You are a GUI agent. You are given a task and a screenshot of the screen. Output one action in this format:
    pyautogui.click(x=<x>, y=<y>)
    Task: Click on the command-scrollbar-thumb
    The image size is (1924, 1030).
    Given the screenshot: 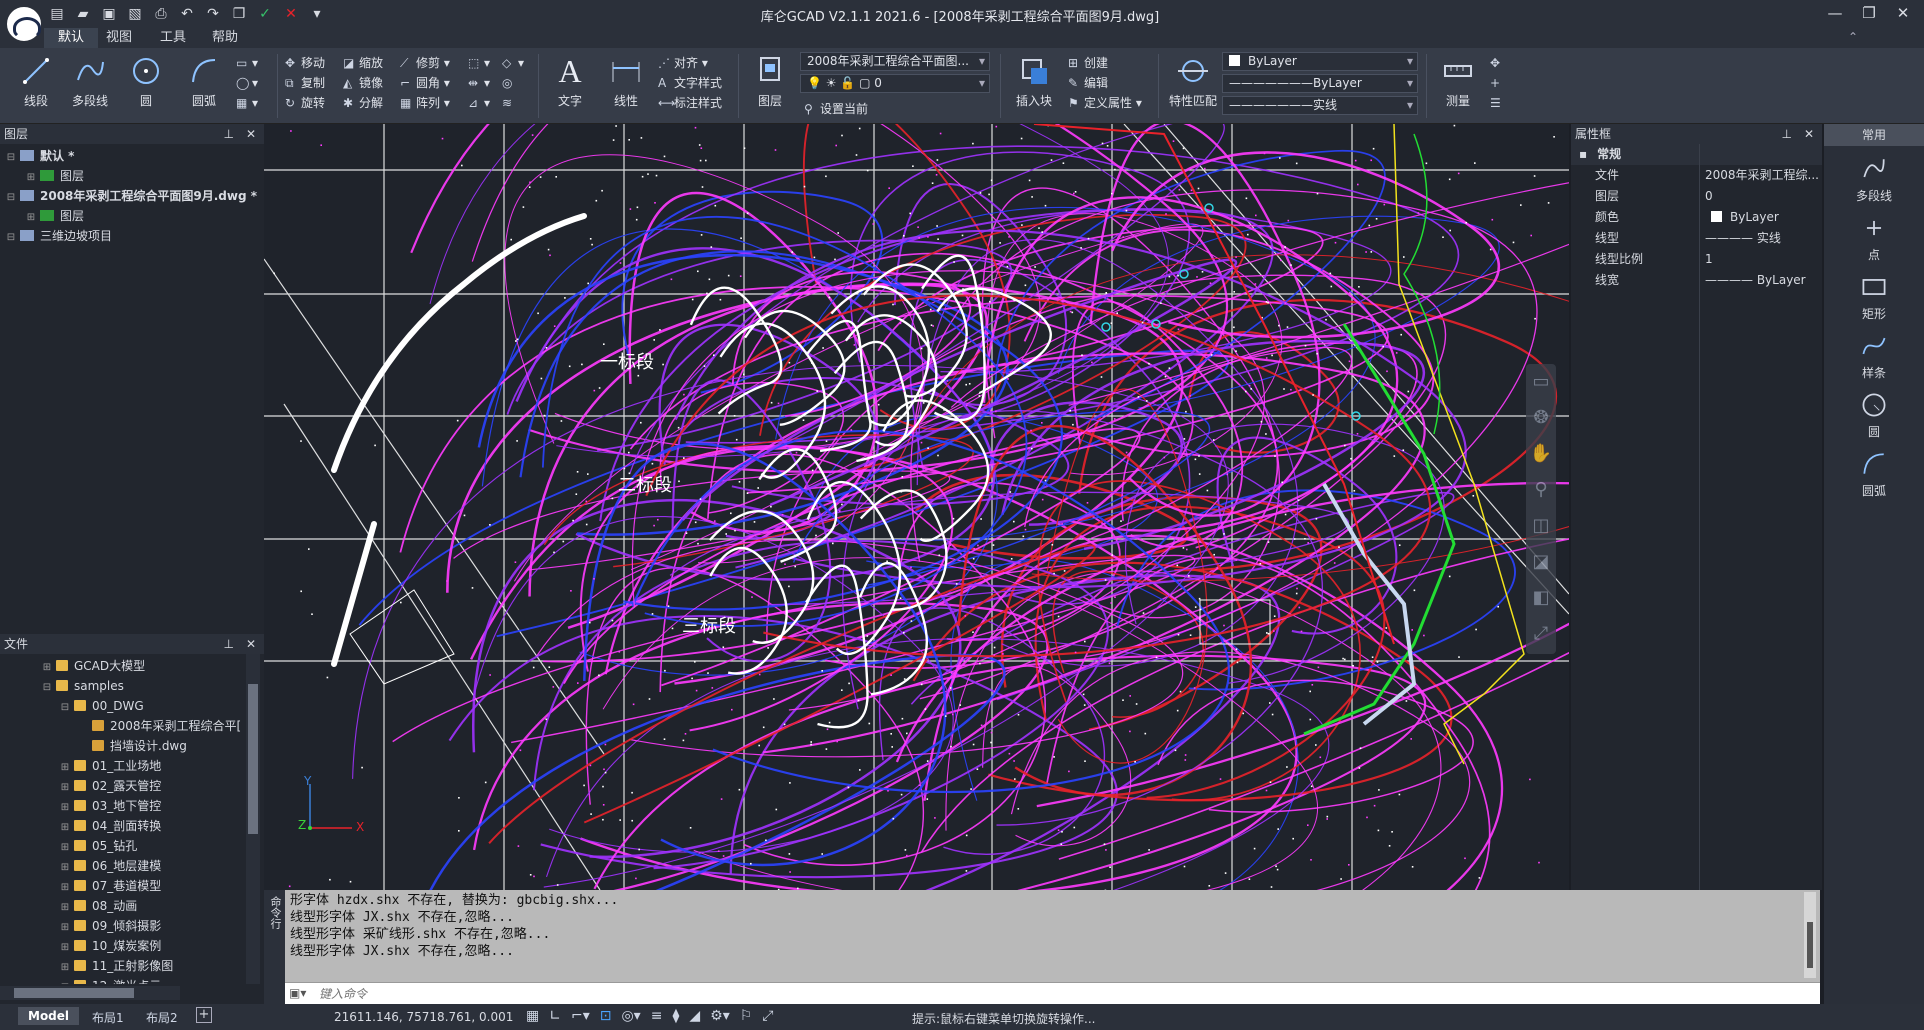 What is the action you would take?
    pyautogui.click(x=1810, y=945)
    